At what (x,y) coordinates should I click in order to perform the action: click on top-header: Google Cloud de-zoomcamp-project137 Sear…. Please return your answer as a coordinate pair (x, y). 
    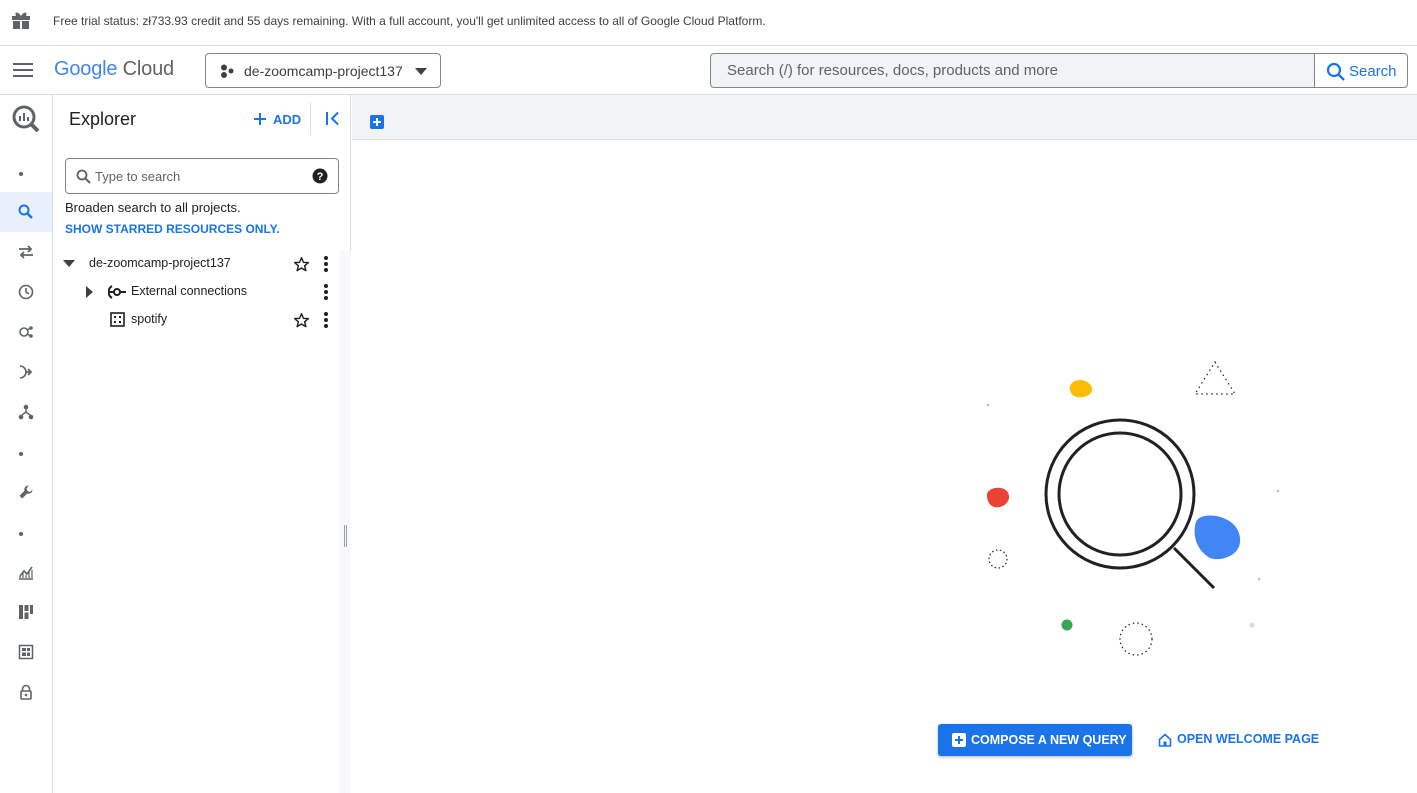
    Looking at the image, I should click on (708, 70).